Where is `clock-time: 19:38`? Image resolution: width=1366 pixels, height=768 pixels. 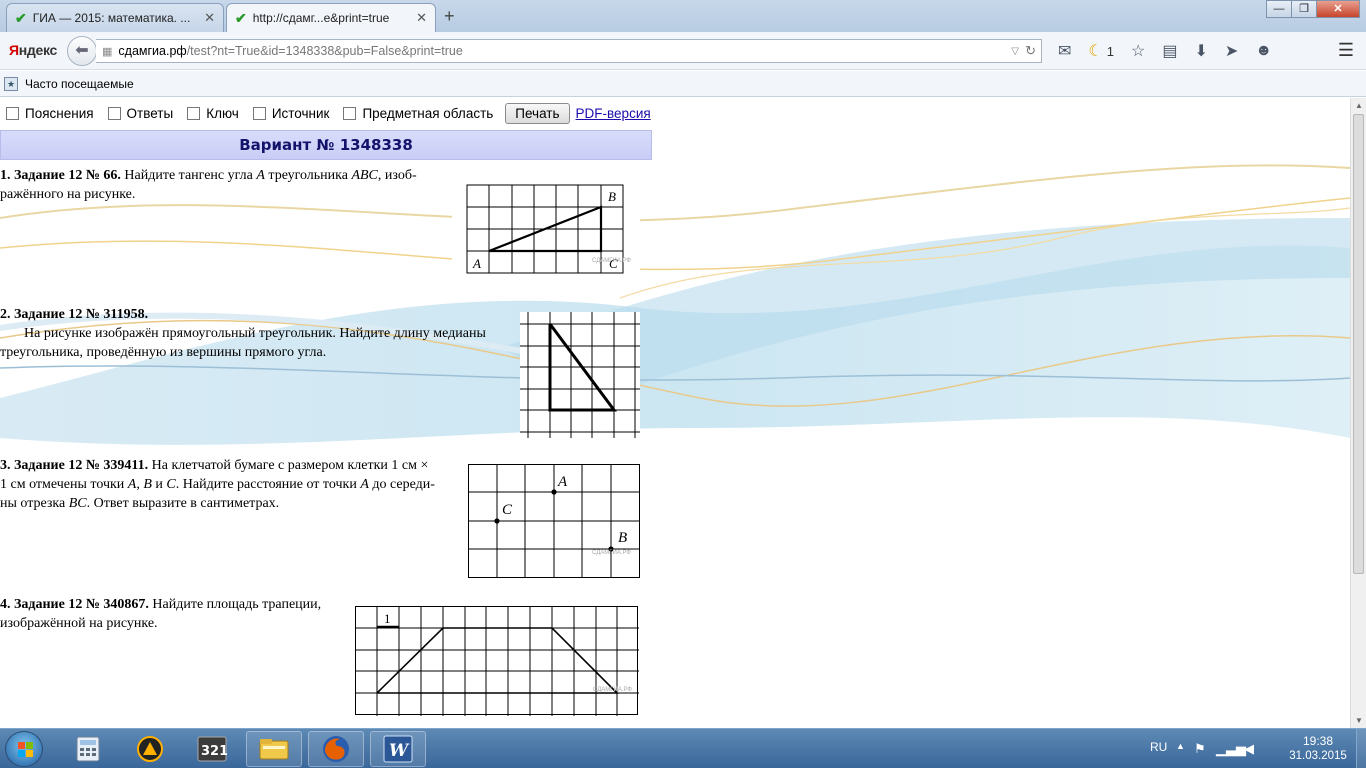 clock-time: 19:38 is located at coordinates (1318, 741).